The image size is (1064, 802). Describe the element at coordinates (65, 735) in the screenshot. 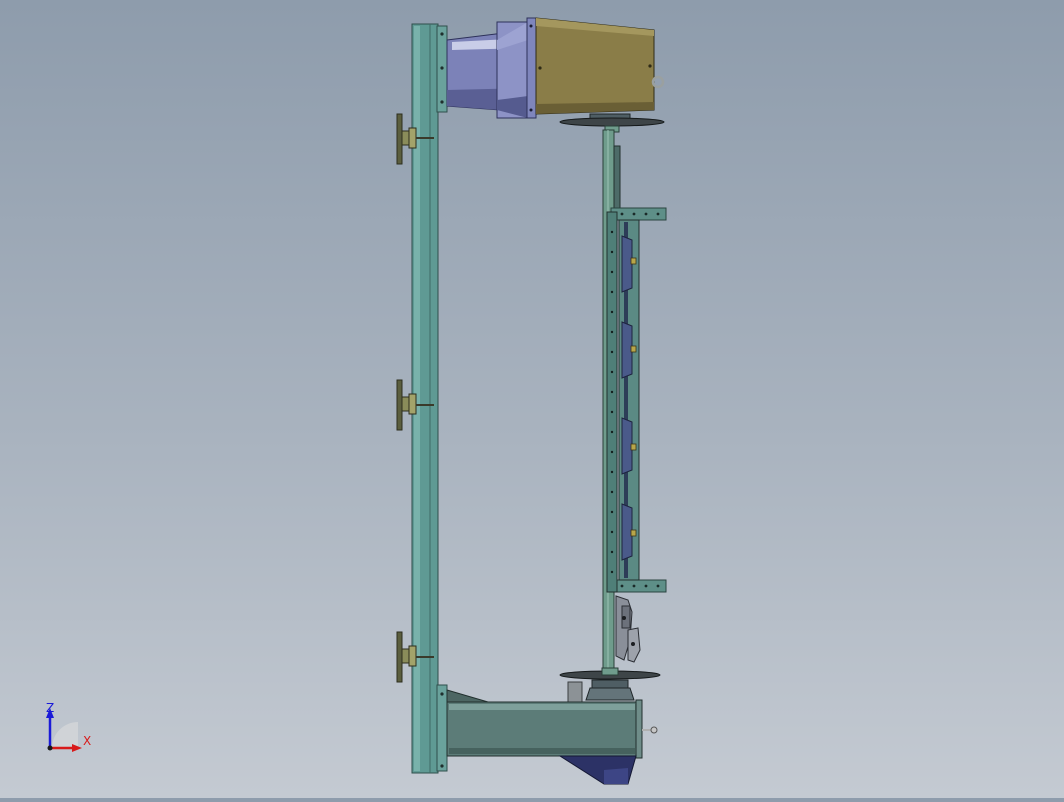

I see `triad-plane-icon` at that location.